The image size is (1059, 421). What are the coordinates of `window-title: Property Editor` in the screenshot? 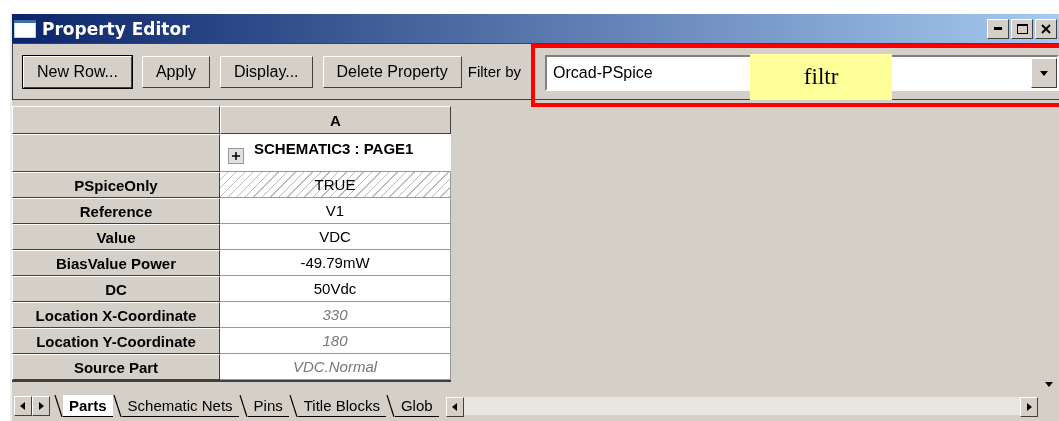 It's located at (116, 28).